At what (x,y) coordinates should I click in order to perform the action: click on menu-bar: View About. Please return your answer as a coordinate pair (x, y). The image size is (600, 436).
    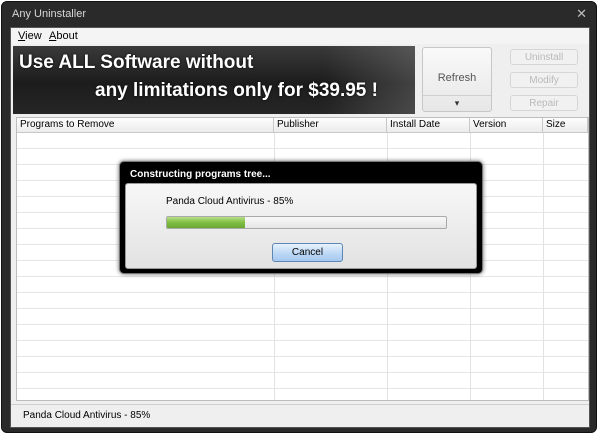
    Looking at the image, I should click on (300, 36).